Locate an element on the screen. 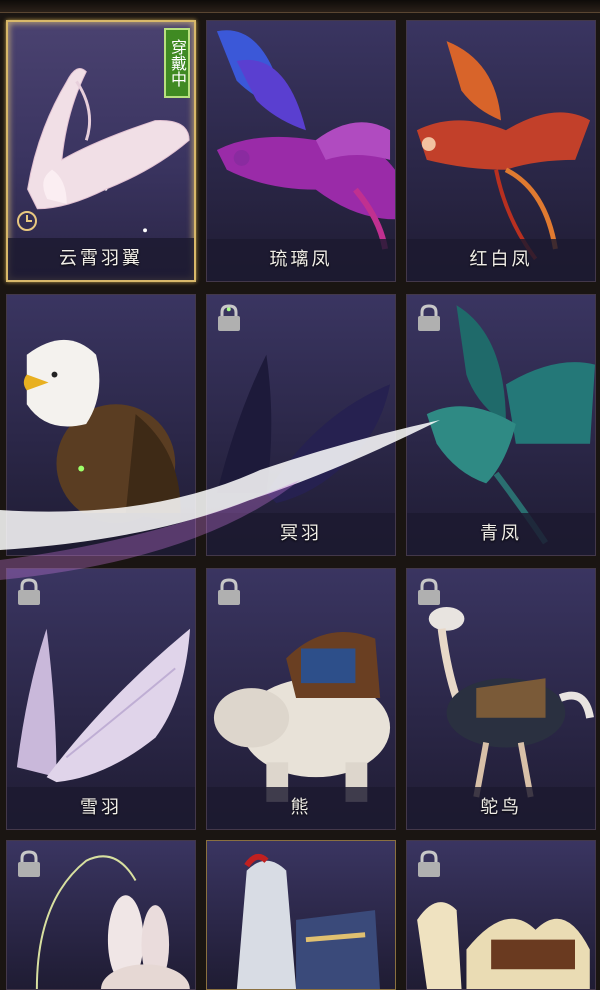  mount-name: 红白凤 is located at coordinates (501, 260).